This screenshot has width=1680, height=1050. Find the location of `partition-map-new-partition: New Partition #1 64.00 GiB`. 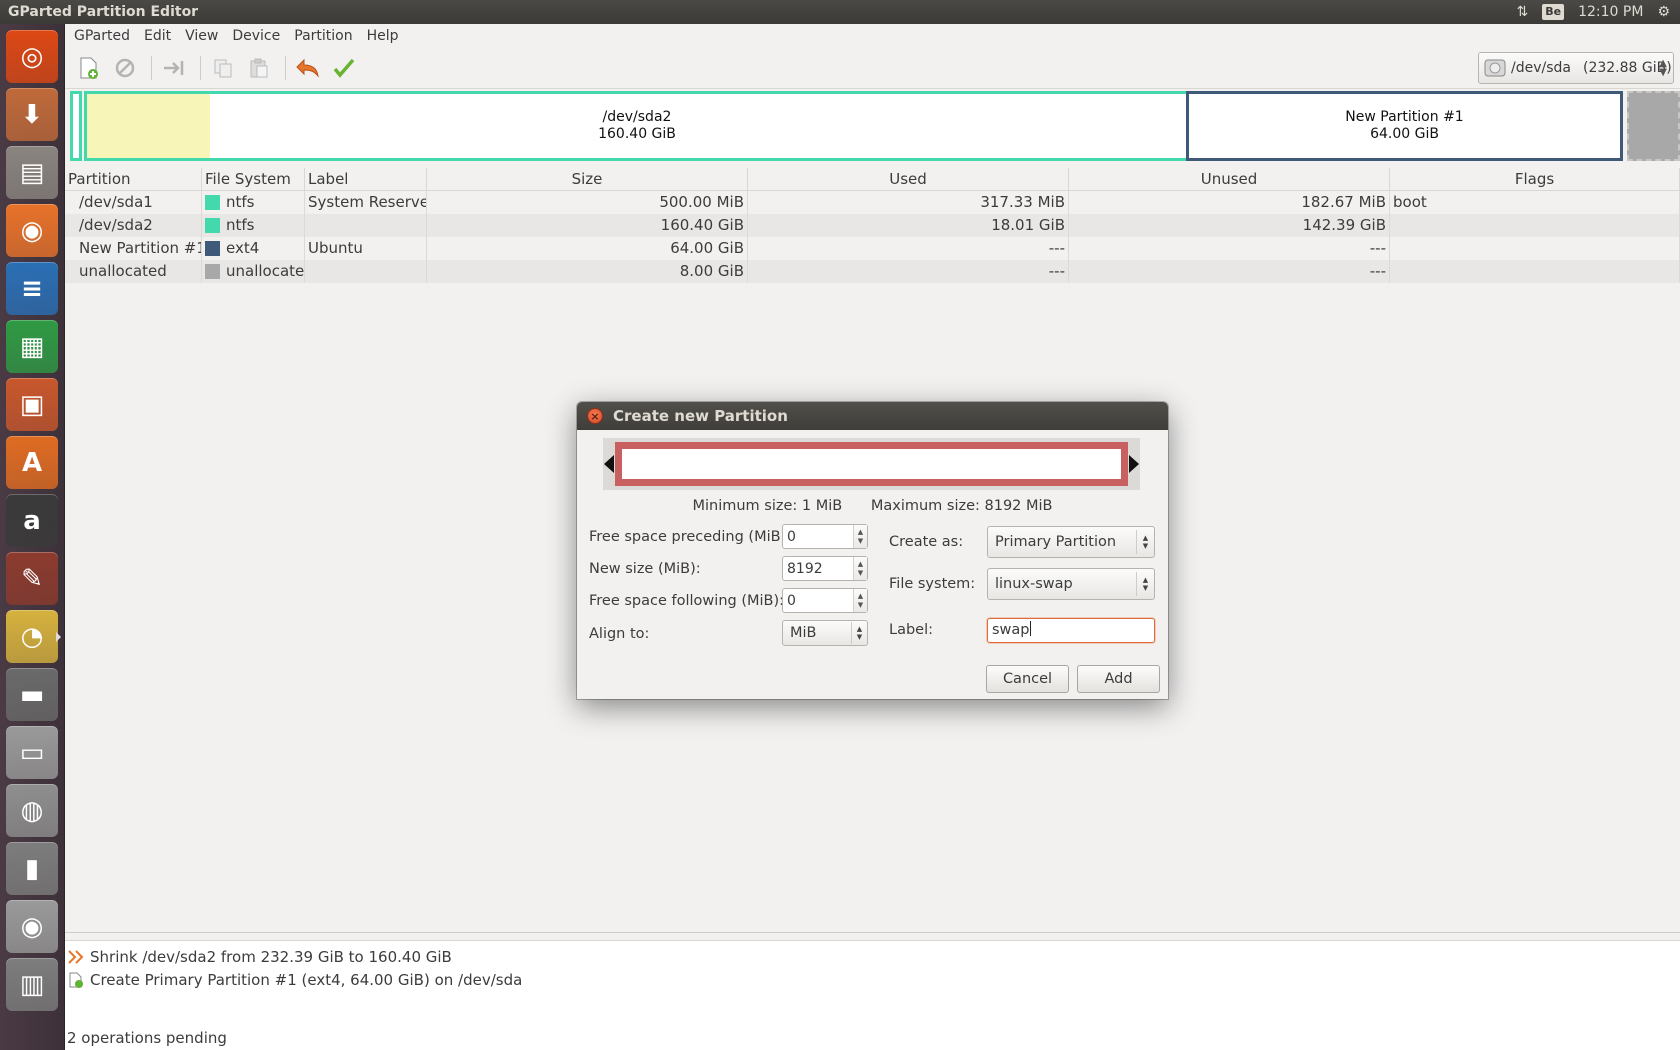

partition-map-new-partition: New Partition #1 64.00 GiB is located at coordinates (1404, 126).